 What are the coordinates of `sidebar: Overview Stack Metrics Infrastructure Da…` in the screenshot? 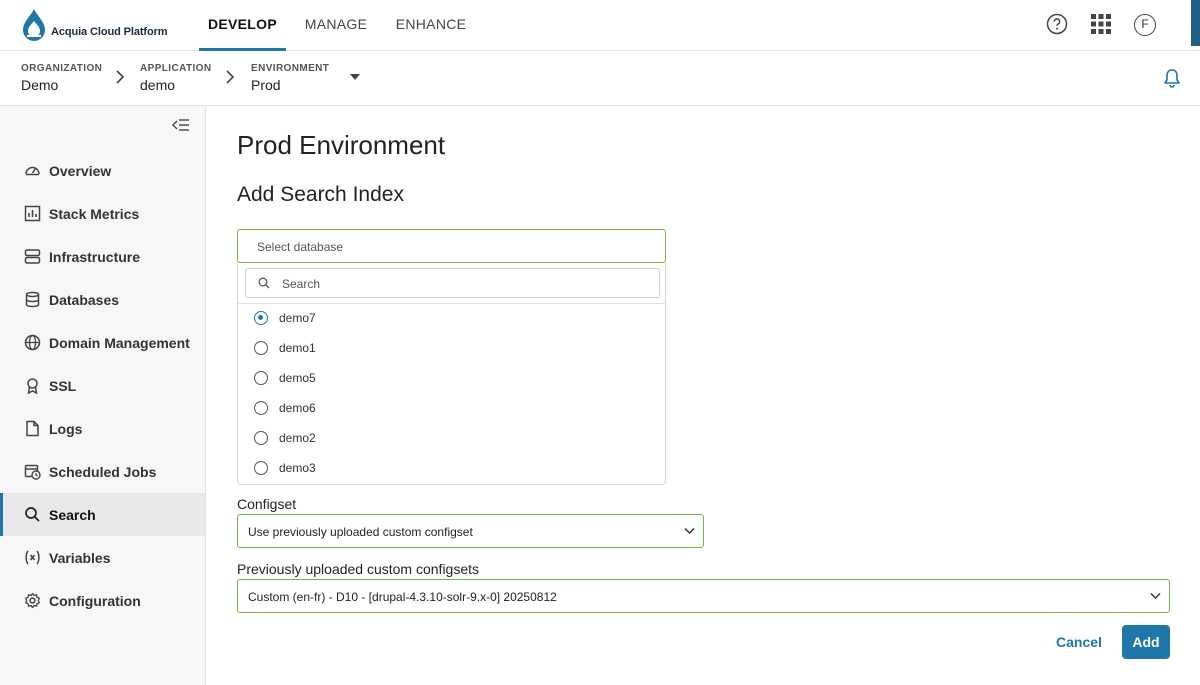 It's located at (103, 395).